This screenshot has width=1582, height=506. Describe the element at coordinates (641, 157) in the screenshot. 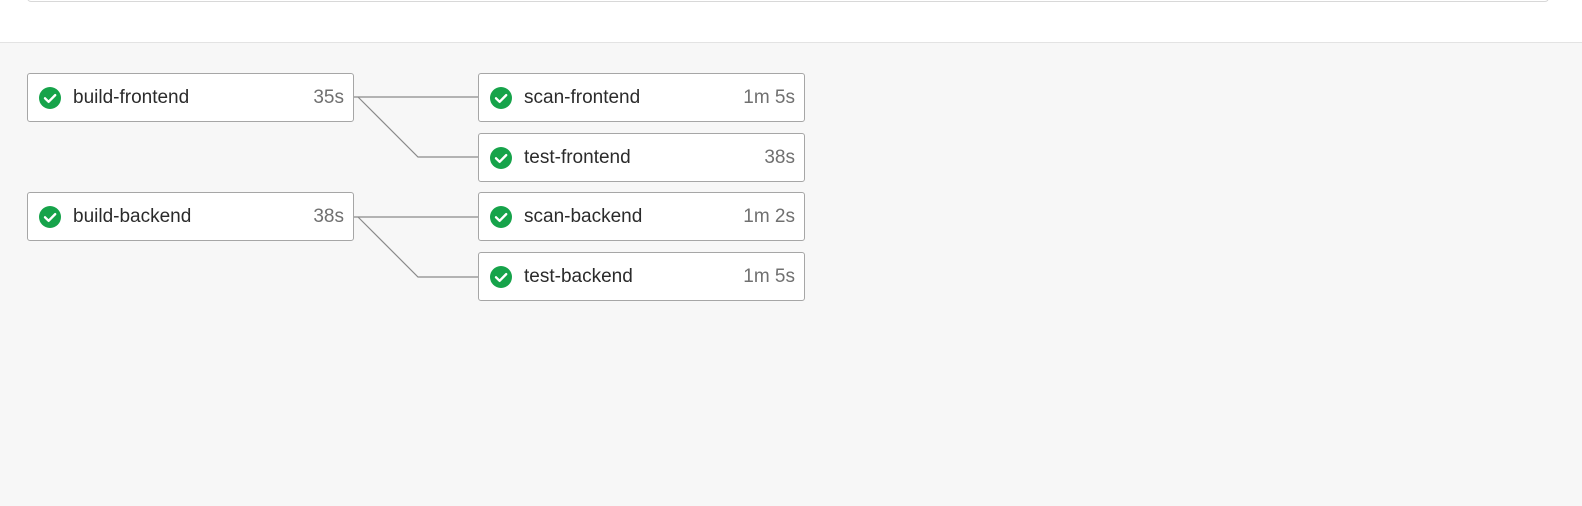

I see `job-test-frontend: test-frontend 38s` at that location.